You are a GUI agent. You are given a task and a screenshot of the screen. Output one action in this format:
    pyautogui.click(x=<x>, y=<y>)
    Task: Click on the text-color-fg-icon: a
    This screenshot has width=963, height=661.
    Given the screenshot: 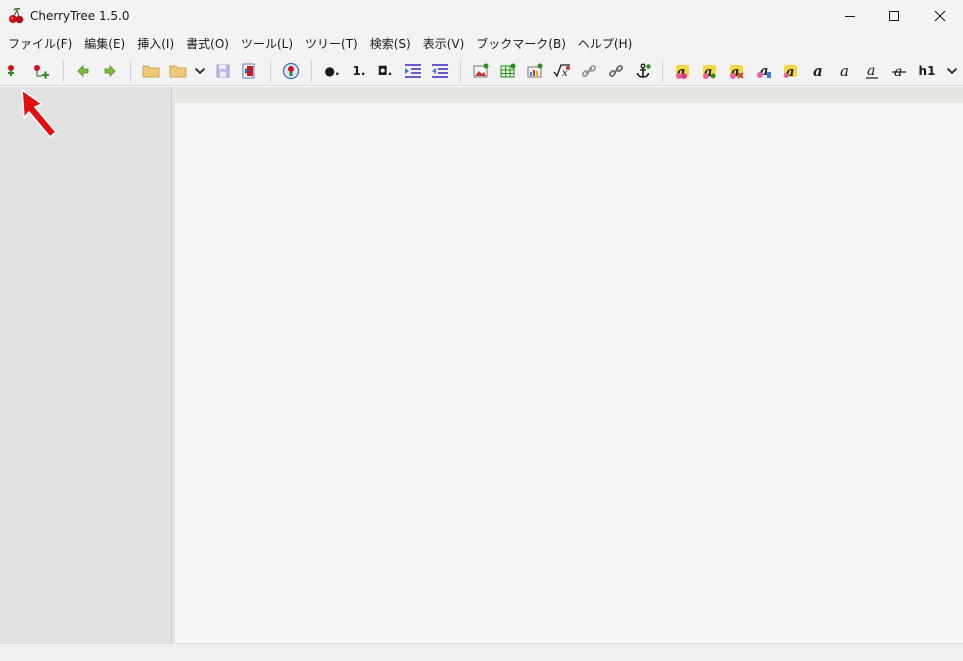 What is the action you would take?
    pyautogui.click(x=682, y=72)
    